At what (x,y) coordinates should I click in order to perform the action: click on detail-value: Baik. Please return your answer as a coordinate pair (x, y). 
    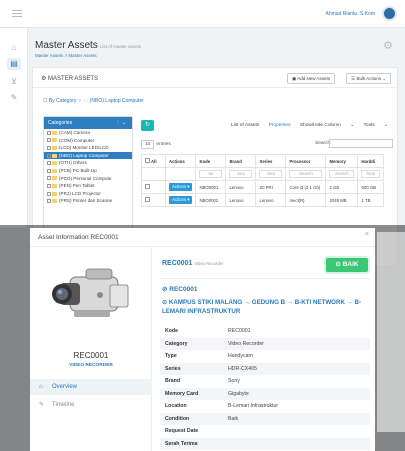
    Looking at the image, I should click on (233, 418).